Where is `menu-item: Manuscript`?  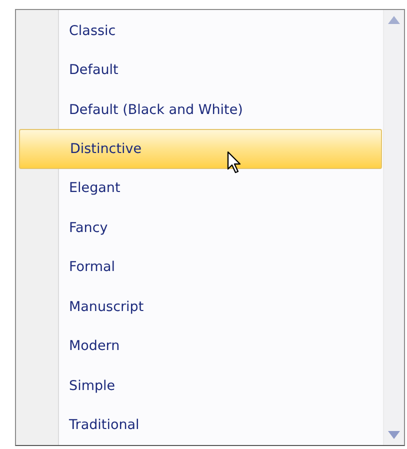 menu-item: Manuscript is located at coordinates (221, 307).